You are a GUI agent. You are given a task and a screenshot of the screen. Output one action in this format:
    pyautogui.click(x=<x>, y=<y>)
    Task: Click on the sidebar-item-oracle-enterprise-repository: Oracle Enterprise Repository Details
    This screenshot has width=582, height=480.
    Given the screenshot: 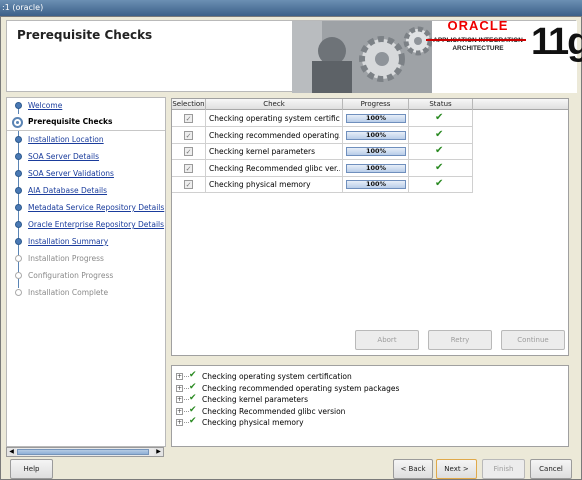 What is the action you would take?
    pyautogui.click(x=86, y=225)
    